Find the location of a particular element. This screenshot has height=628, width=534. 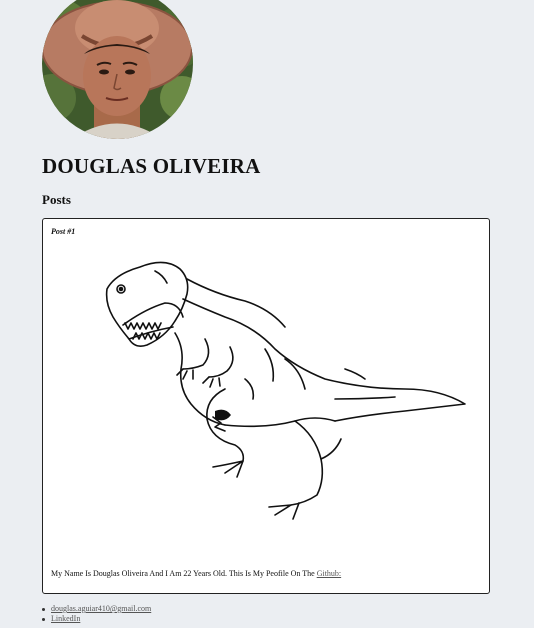

avatar is located at coordinates (117, 69).